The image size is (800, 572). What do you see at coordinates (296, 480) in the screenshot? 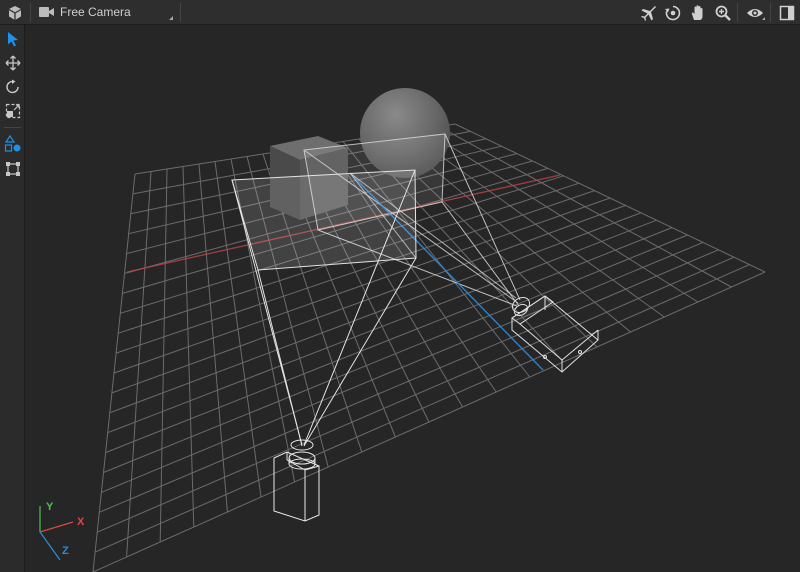
I see `left-camera-body` at bounding box center [296, 480].